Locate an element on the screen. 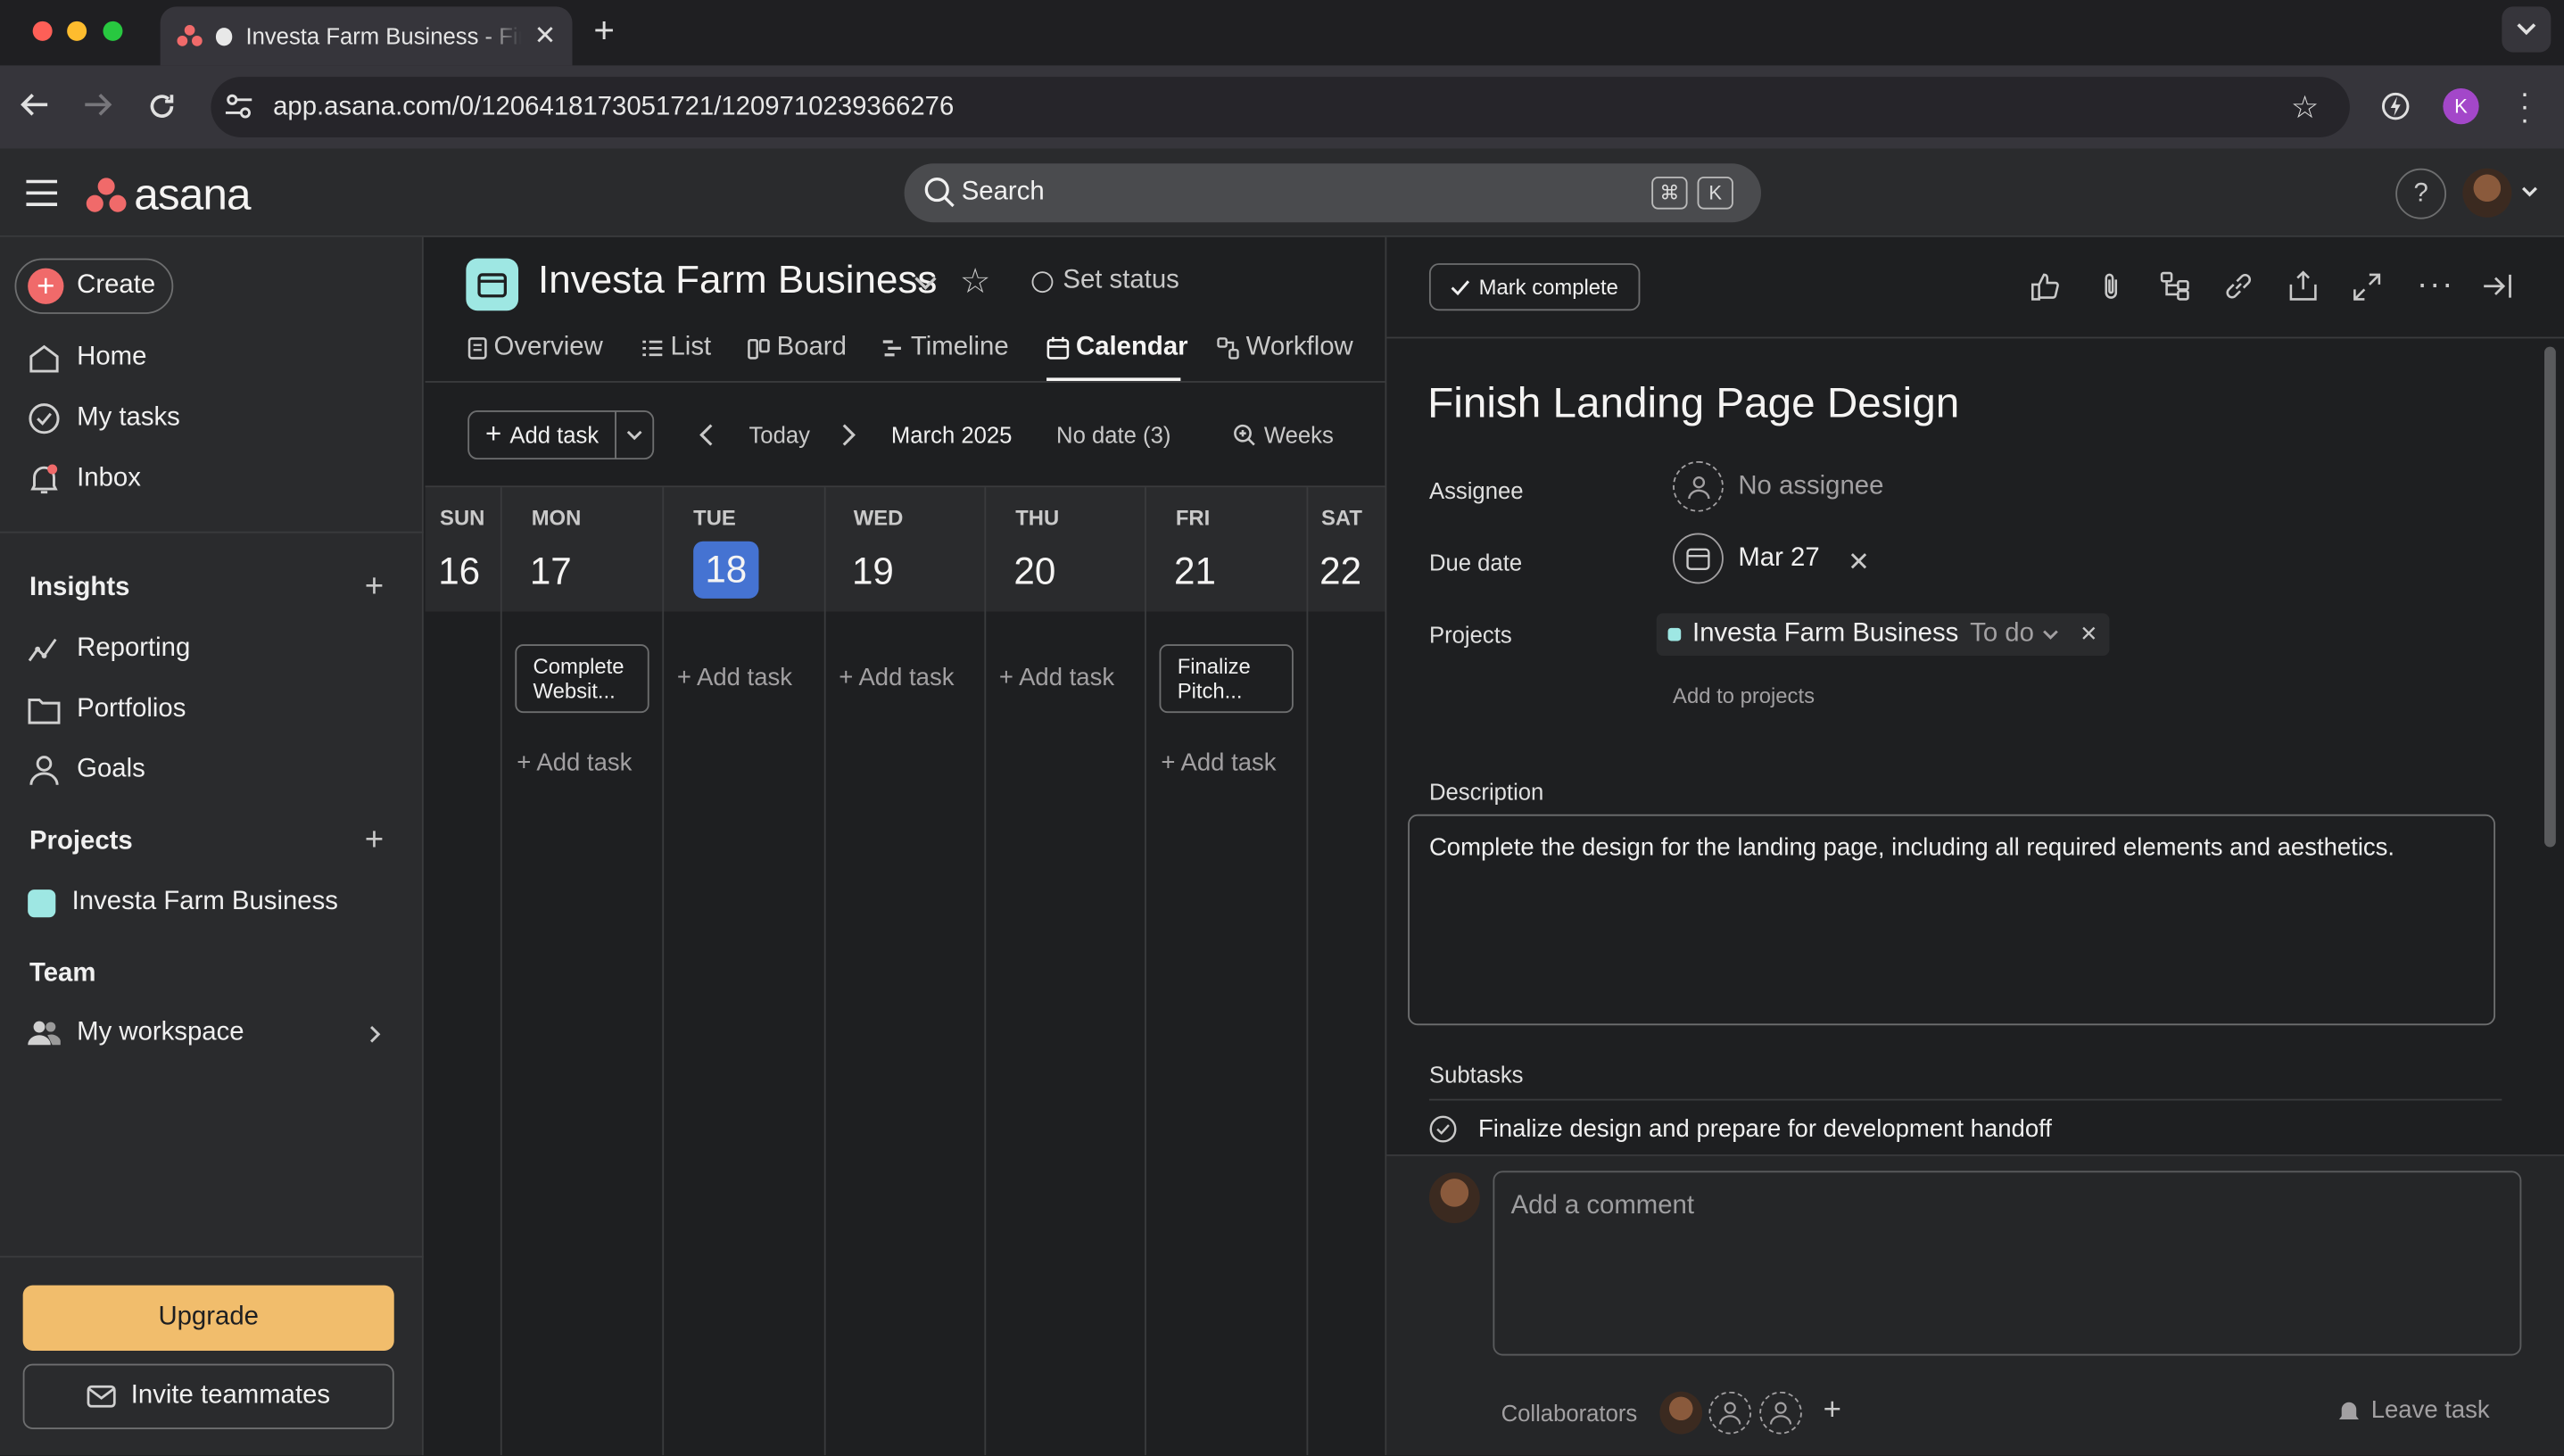 The image size is (2564, 1456). more-options-icon: ··· is located at coordinates (2435, 285).